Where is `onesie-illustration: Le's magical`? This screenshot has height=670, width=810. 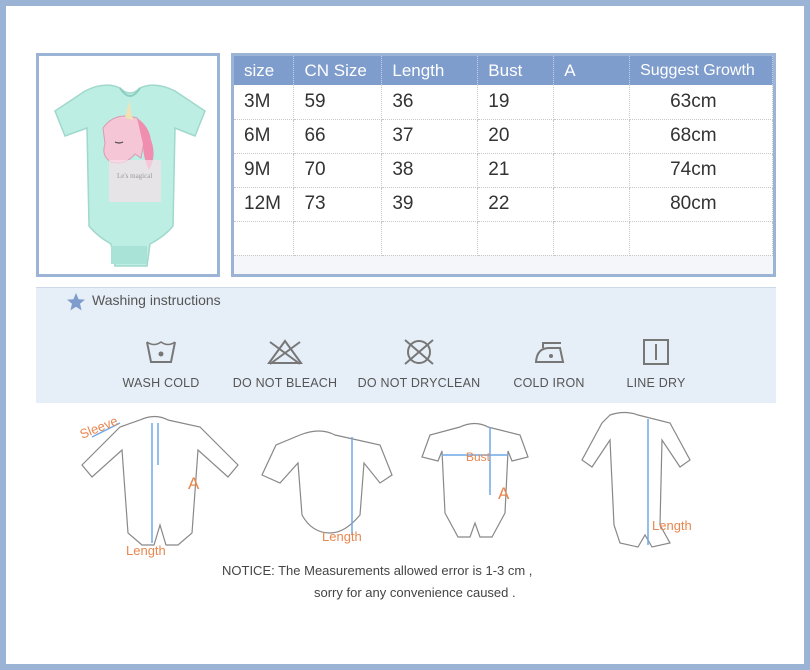
onesie-illustration: Le's magical is located at coordinates (130, 175).